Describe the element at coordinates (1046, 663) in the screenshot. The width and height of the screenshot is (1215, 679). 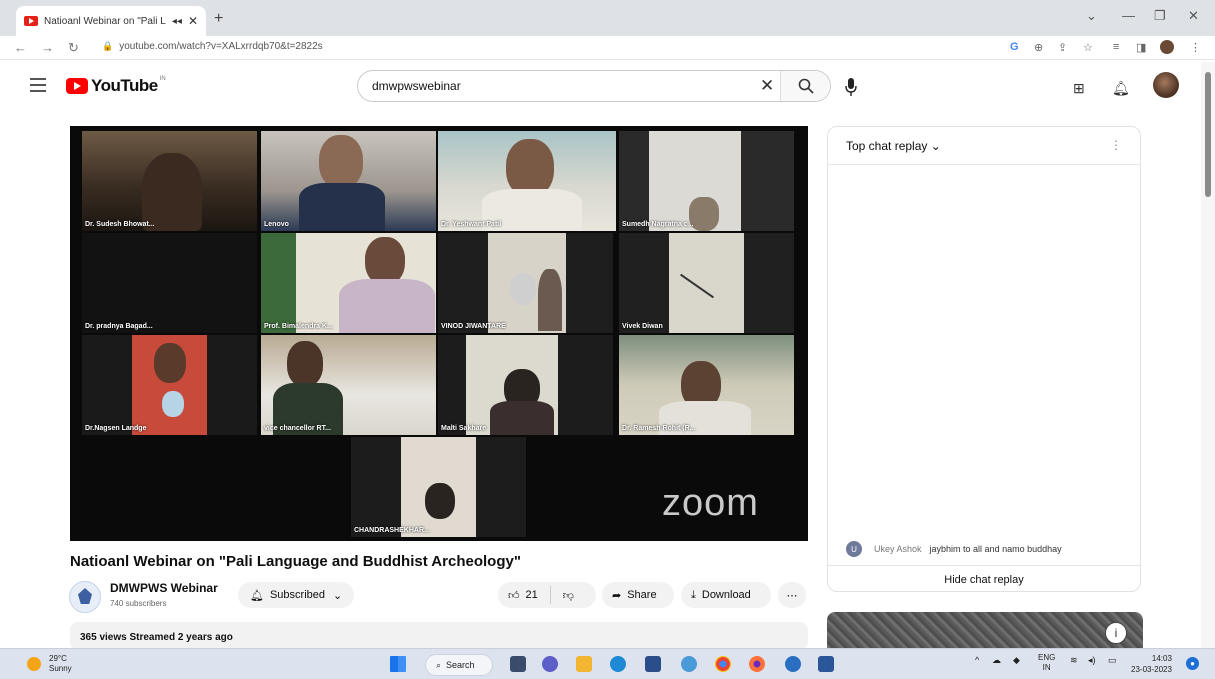
I see `input-language: ENG IN` at that location.